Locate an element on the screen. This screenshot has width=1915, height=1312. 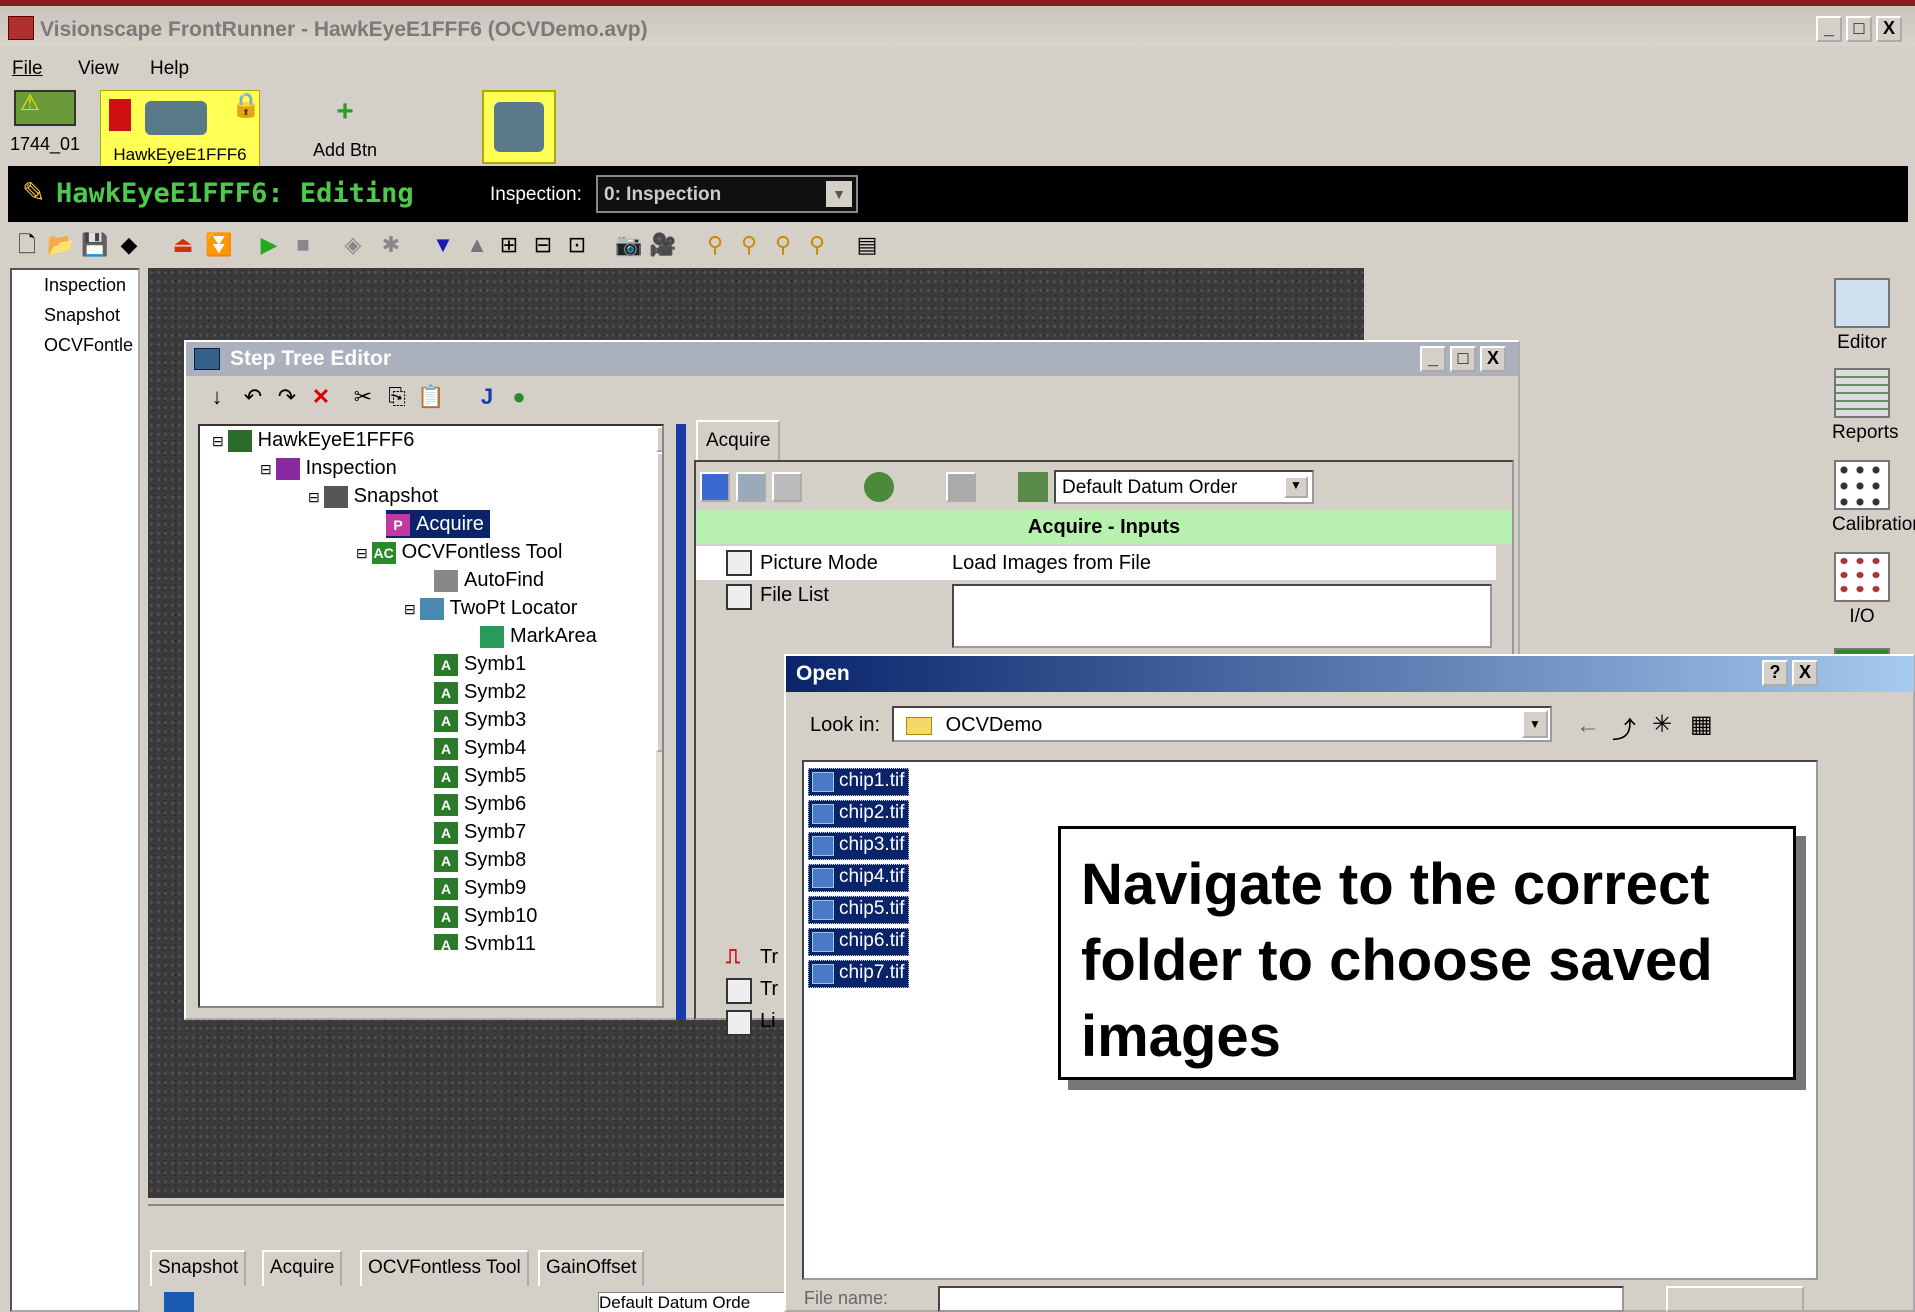
blank-tab-icon is located at coordinates (961, 487).